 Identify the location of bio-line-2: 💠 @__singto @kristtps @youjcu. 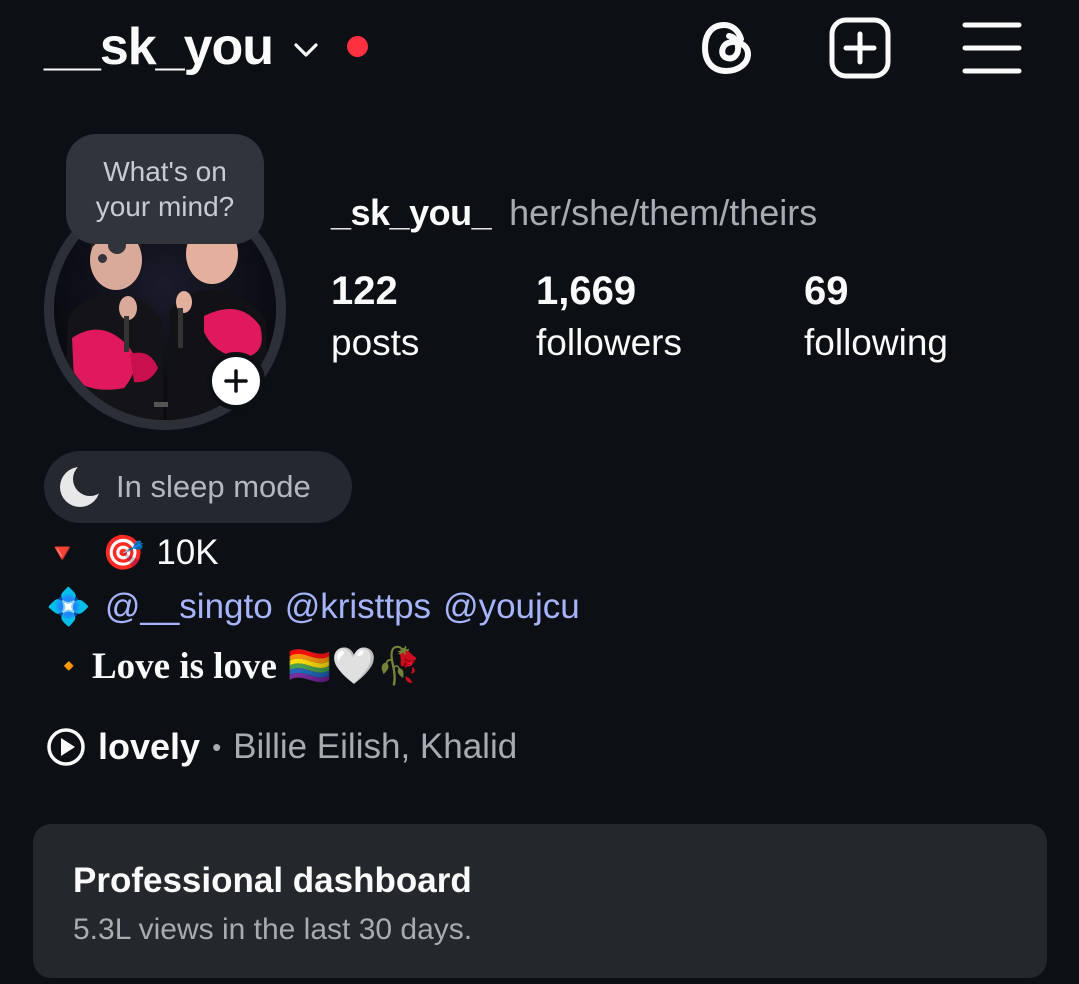
(319, 607).